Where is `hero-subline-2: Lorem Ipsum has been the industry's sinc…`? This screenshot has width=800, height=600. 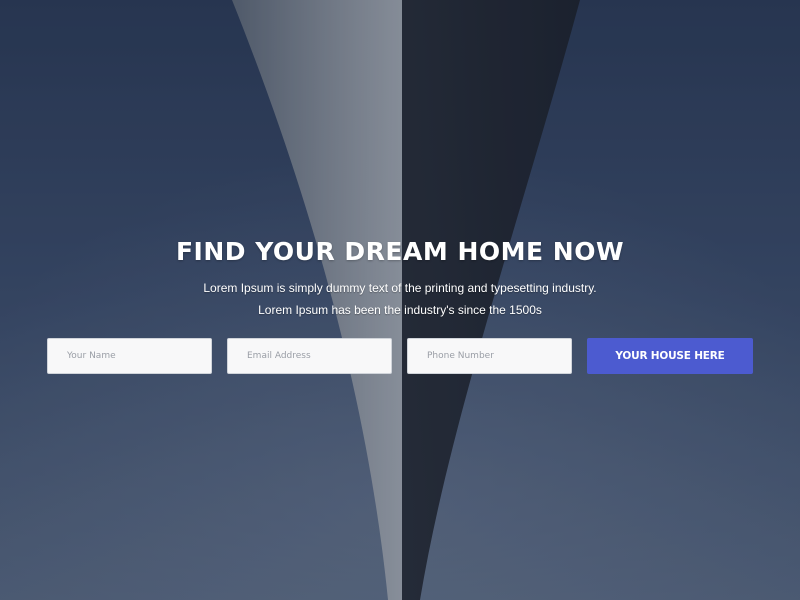
hero-subline-2: Lorem Ipsum has been the industry's sinc… is located at coordinates (400, 310).